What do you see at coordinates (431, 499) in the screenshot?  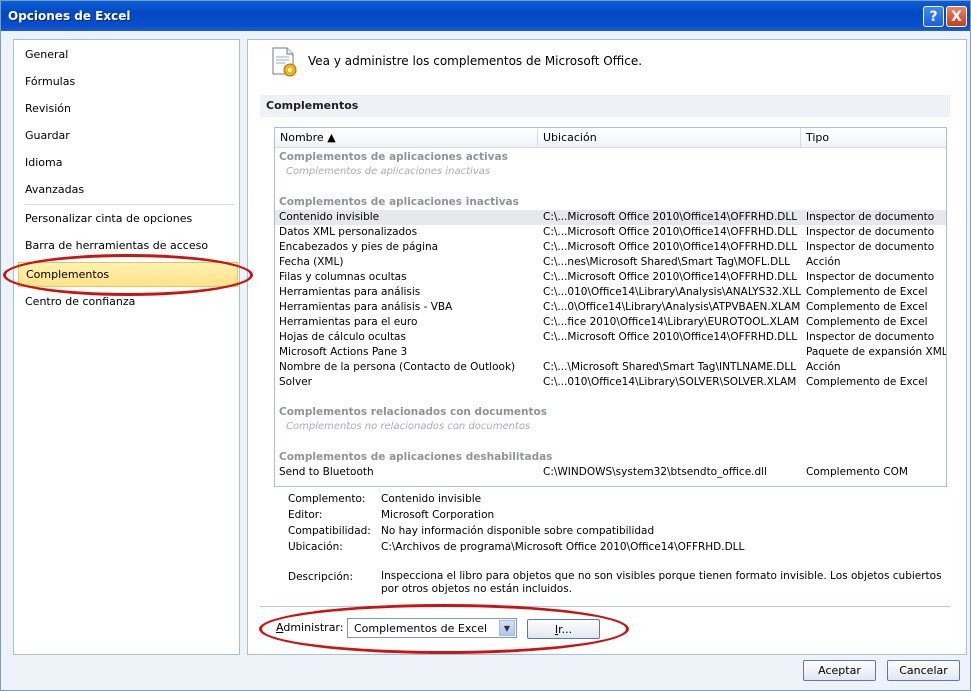 I see `detail-value: Contenido invisible` at bounding box center [431, 499].